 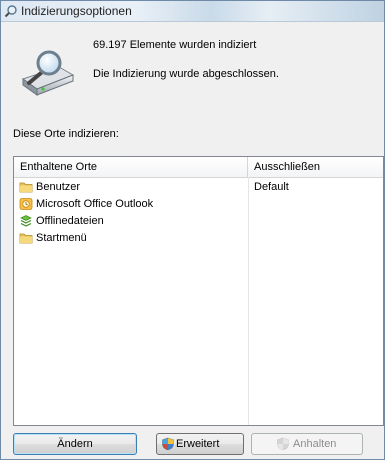 What do you see at coordinates (61, 238) in the screenshot?
I see `location-name: Startmenü` at bounding box center [61, 238].